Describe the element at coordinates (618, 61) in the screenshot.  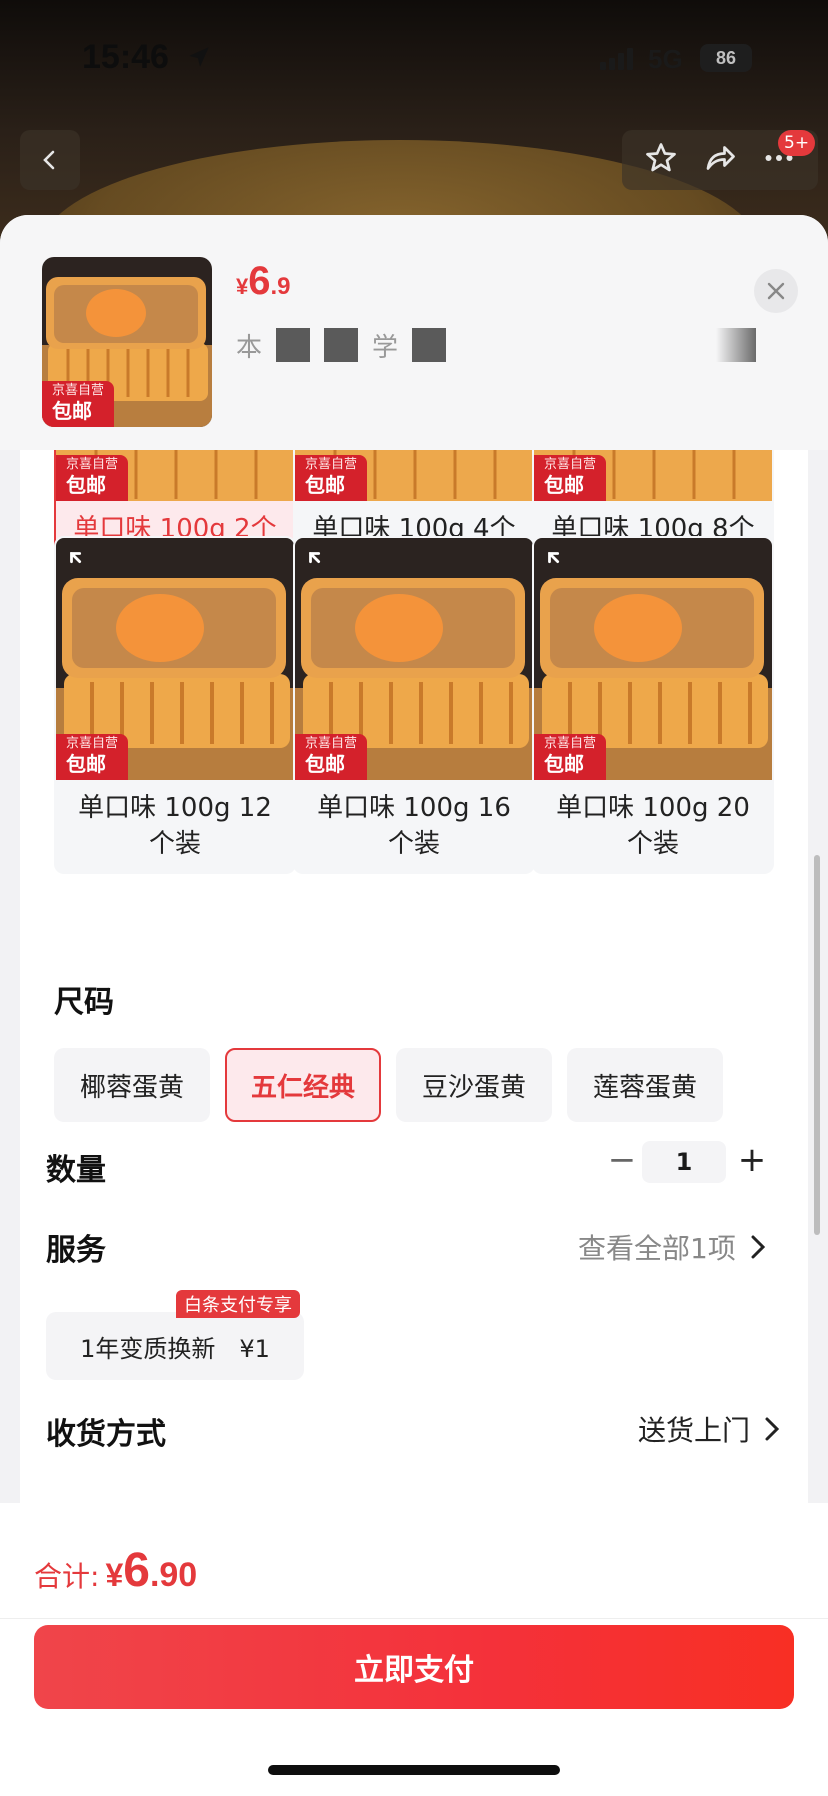
I see `cellular-signal-icon` at that location.